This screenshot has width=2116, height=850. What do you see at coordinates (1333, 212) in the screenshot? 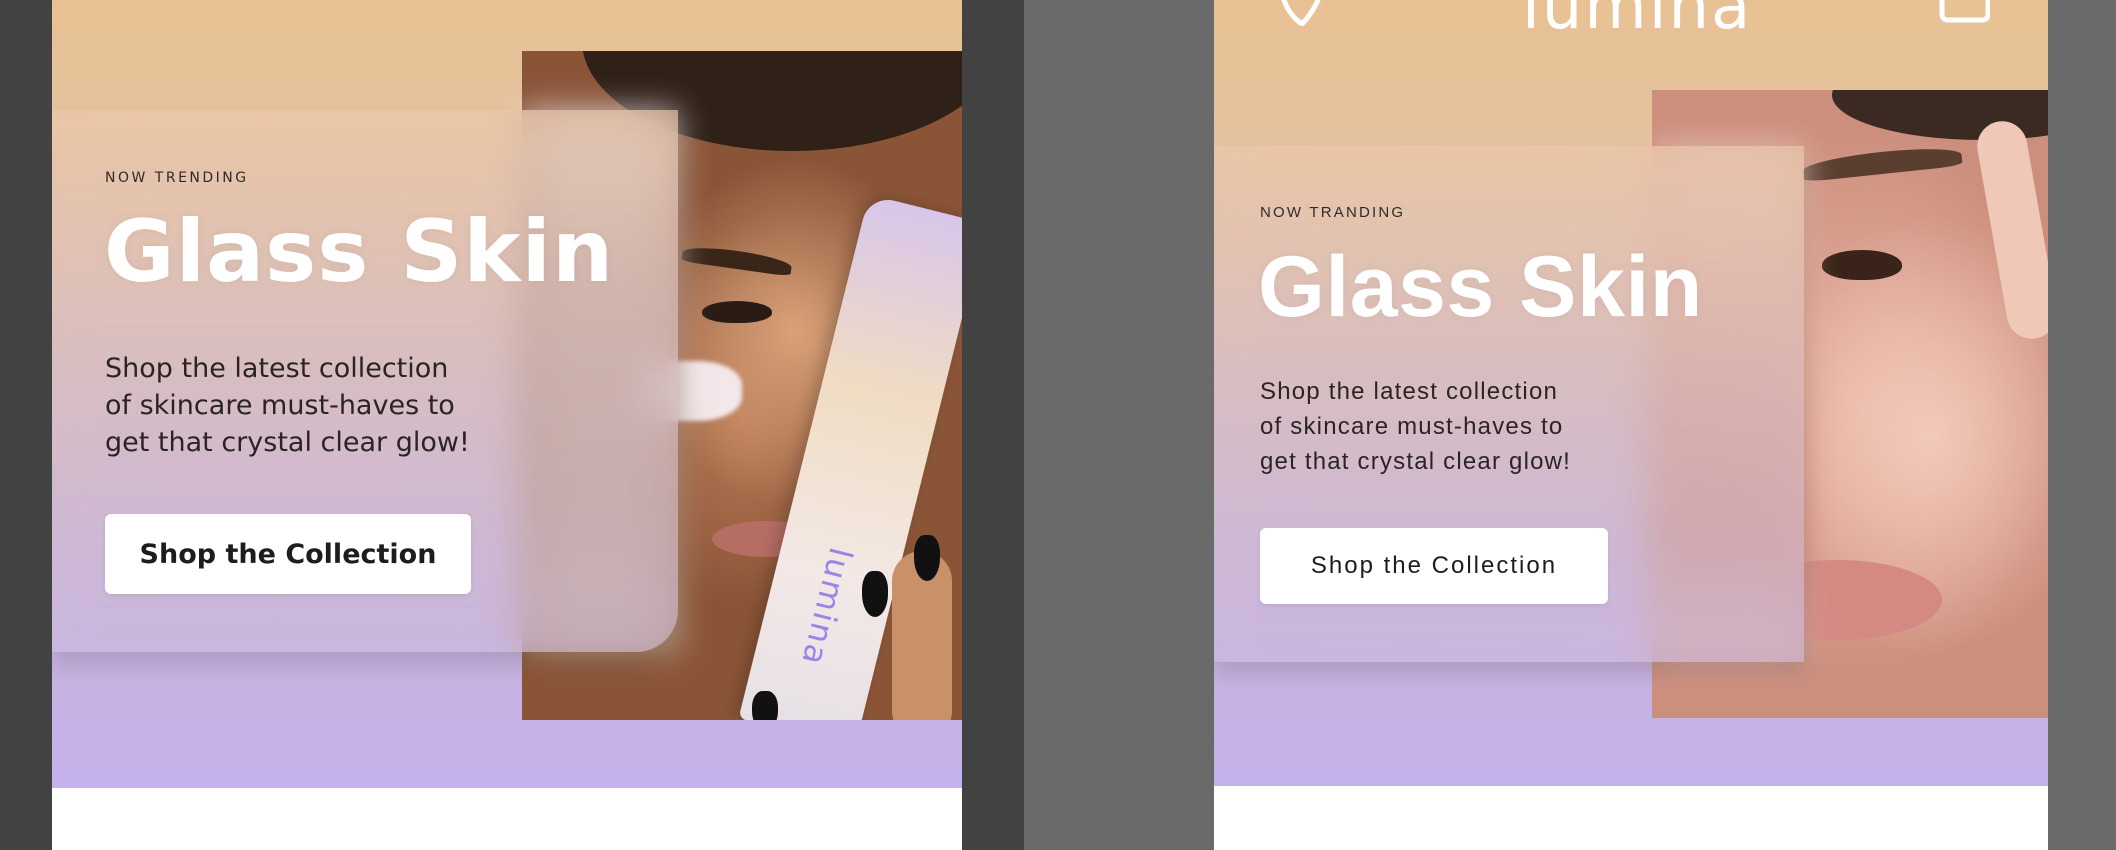
I see `eyebrow-label: NOW TRANDING` at bounding box center [1333, 212].